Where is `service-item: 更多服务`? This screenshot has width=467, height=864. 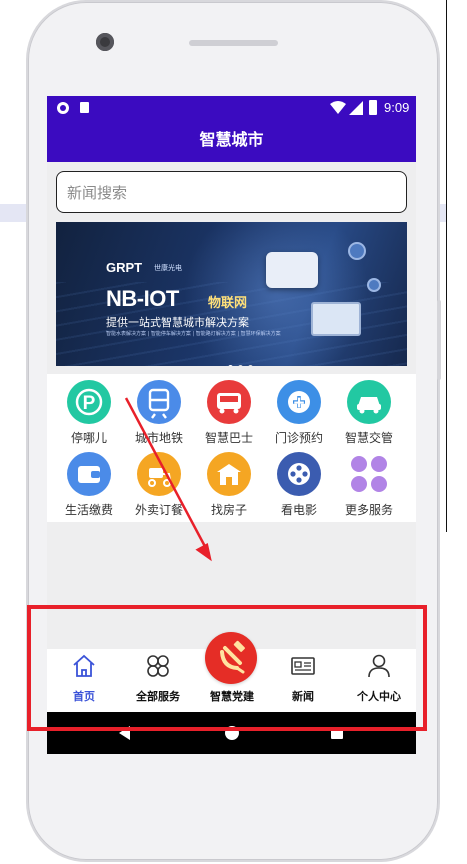 service-item: 更多服务 is located at coordinates (369, 487).